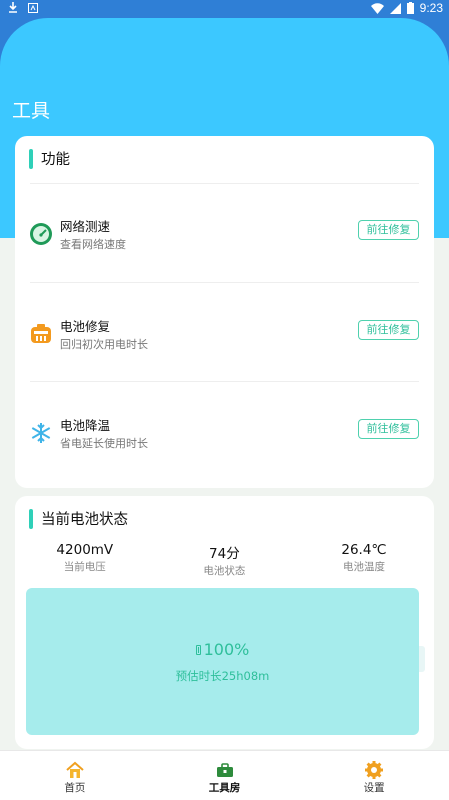 The image size is (449, 800). What do you see at coordinates (85, 560) in the screenshot?
I see `stat-voltage: 4200mV 当前电压` at bounding box center [85, 560].